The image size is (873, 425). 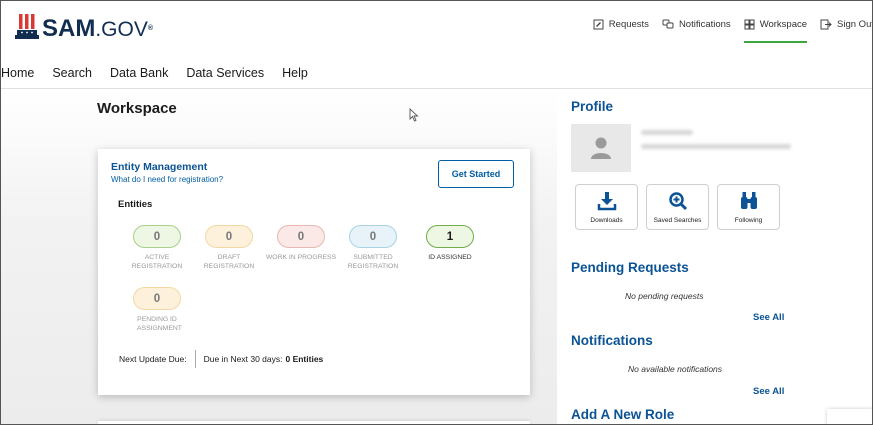 What do you see at coordinates (768, 317) in the screenshot?
I see `pending-requests-see-all-link: See All` at bounding box center [768, 317].